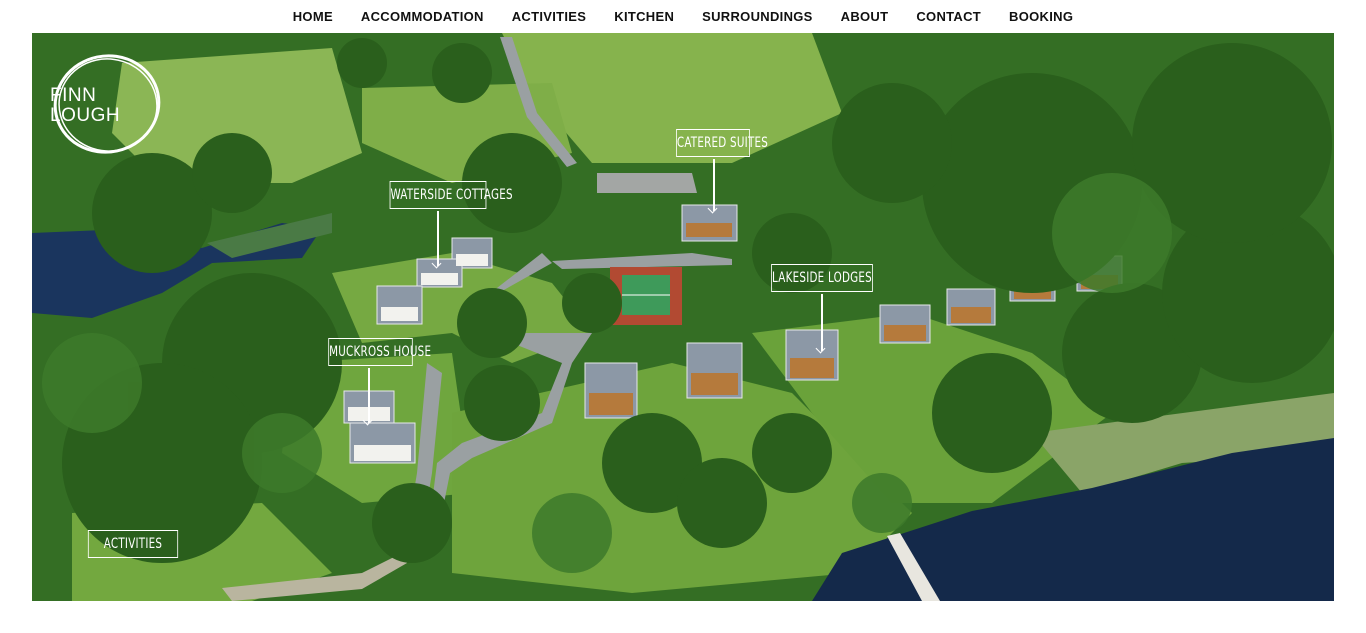  What do you see at coordinates (948, 16) in the screenshot?
I see `nav-contact: CONTACT` at bounding box center [948, 16].